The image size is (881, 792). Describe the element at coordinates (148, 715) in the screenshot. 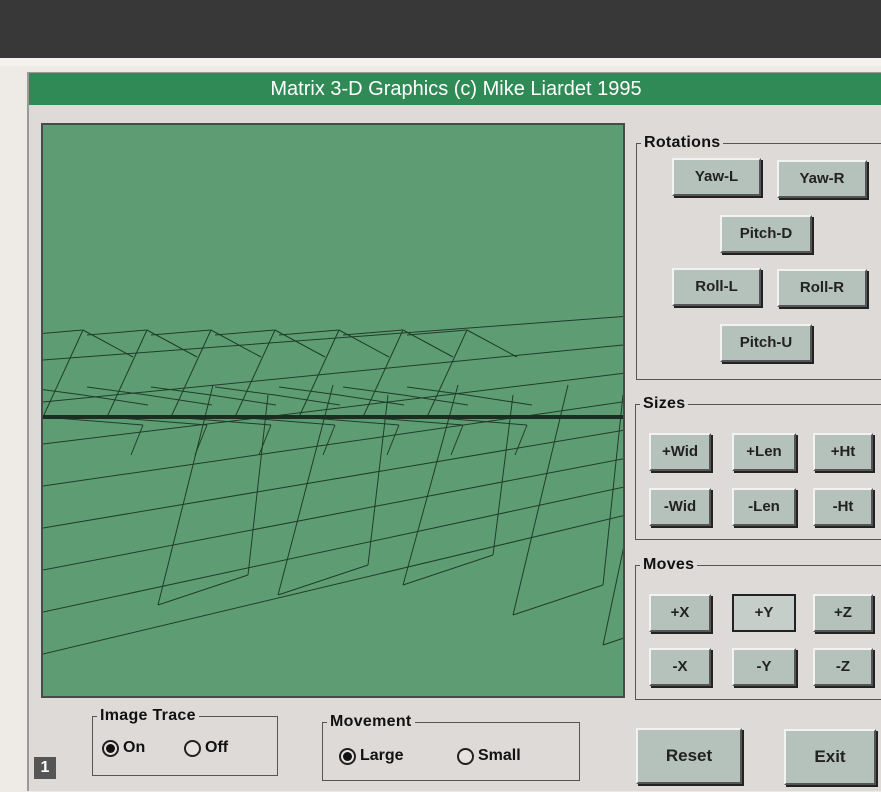

I see `image-trace-legend: Image Trace` at that location.